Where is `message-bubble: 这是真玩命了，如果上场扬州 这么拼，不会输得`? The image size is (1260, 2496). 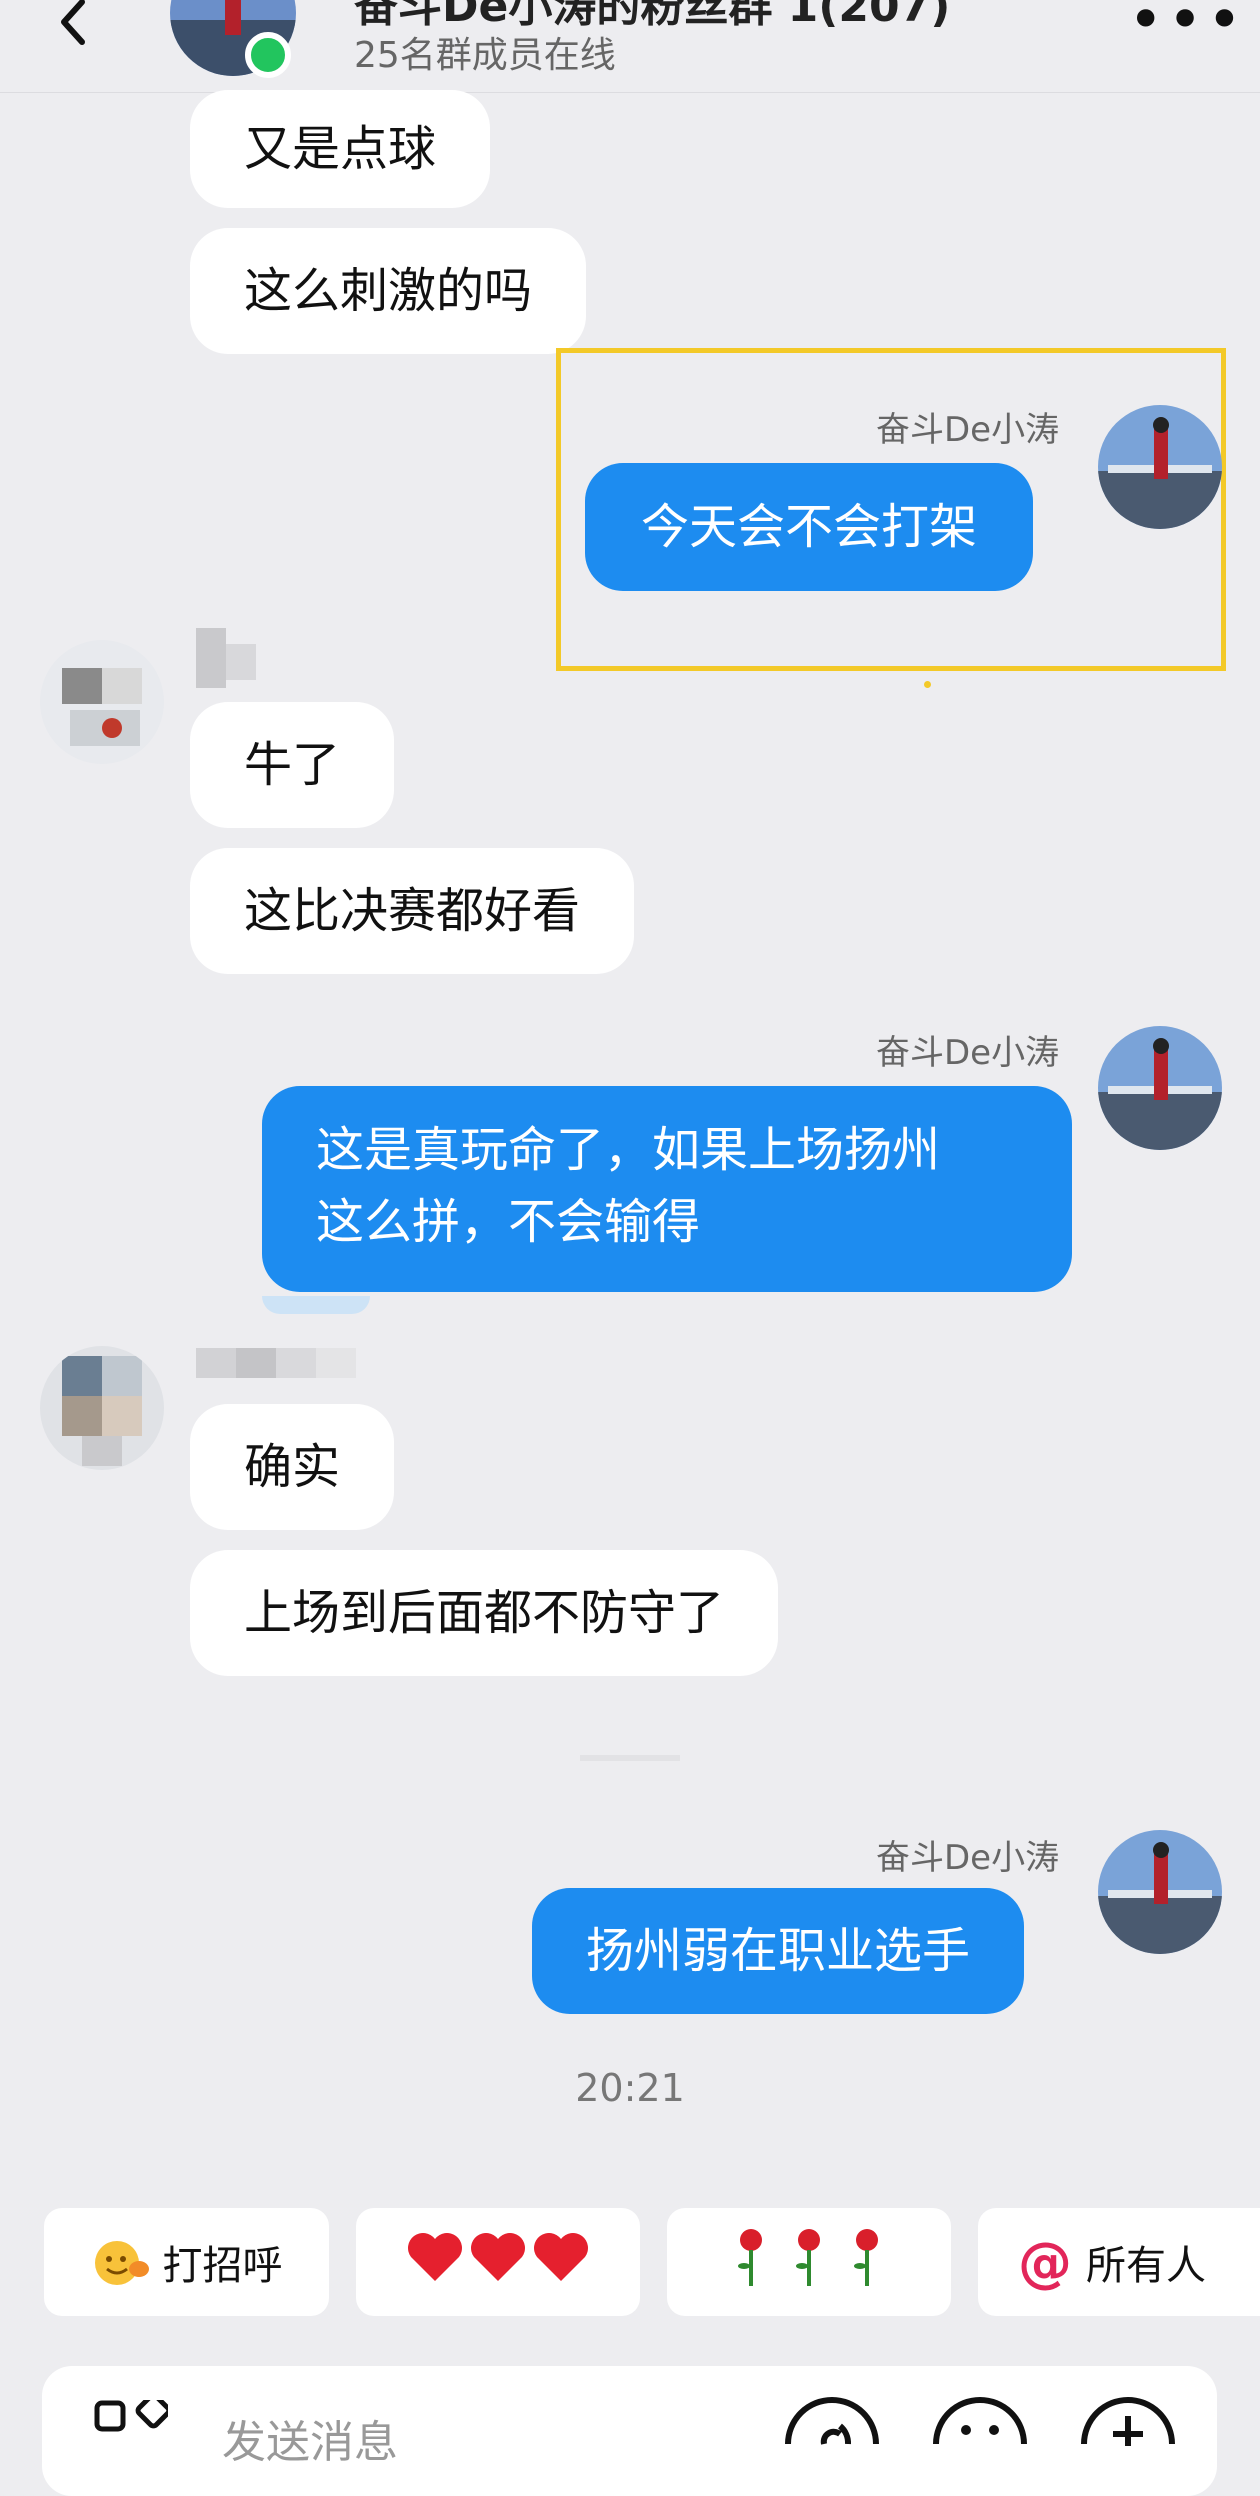
message-bubble: 这是真玩命了，如果上场扬州 这么拼，不会输得 is located at coordinates (667, 1189).